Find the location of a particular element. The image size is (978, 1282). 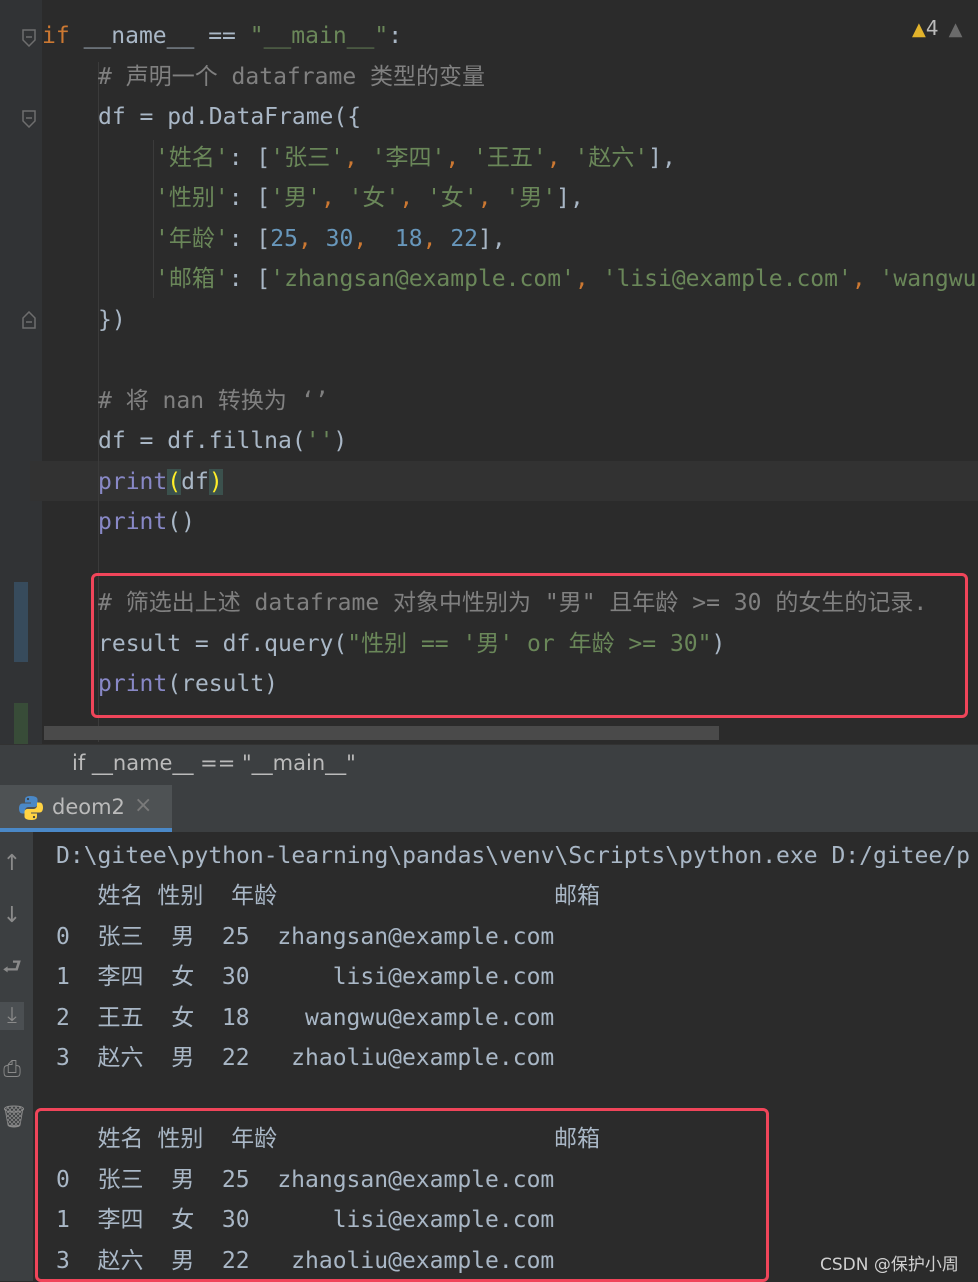

code-line-12: print(df) is located at coordinates (160, 482).